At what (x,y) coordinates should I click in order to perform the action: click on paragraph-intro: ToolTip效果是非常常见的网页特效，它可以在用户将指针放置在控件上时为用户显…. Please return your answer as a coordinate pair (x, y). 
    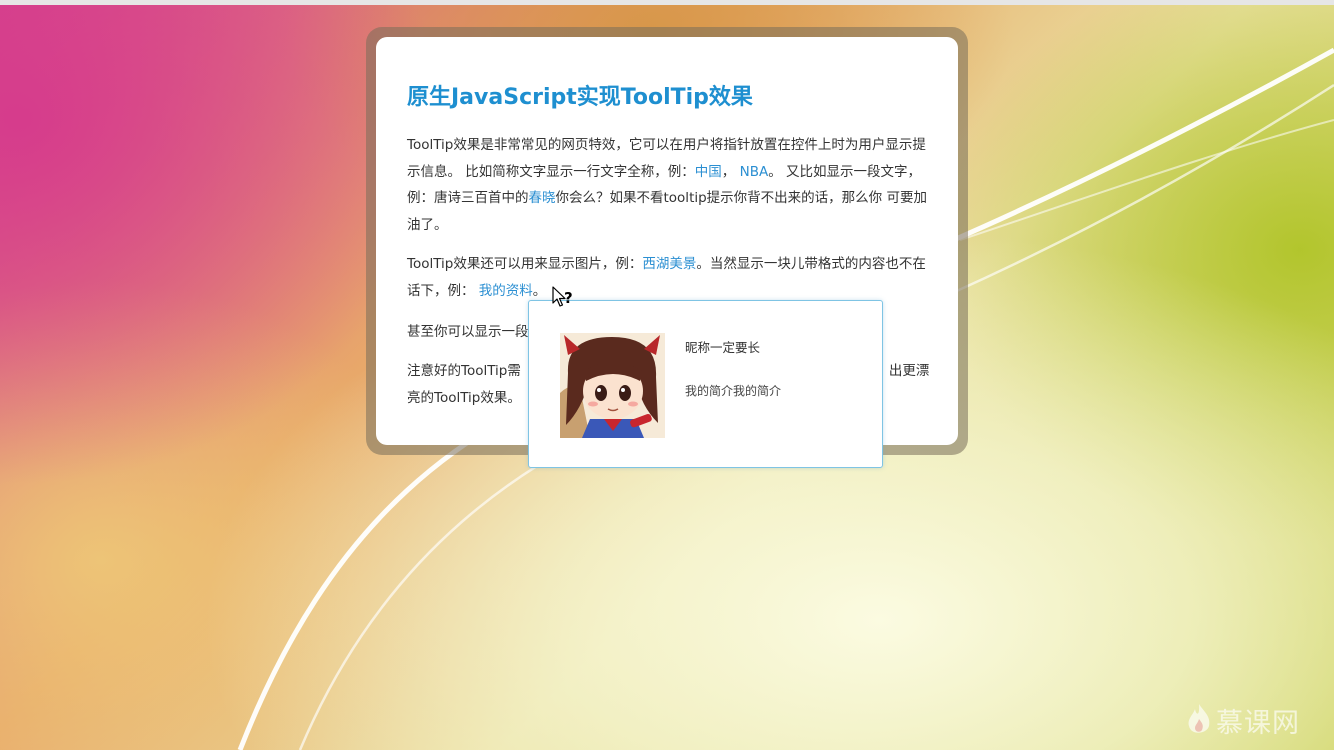
    Looking at the image, I should click on (669, 185).